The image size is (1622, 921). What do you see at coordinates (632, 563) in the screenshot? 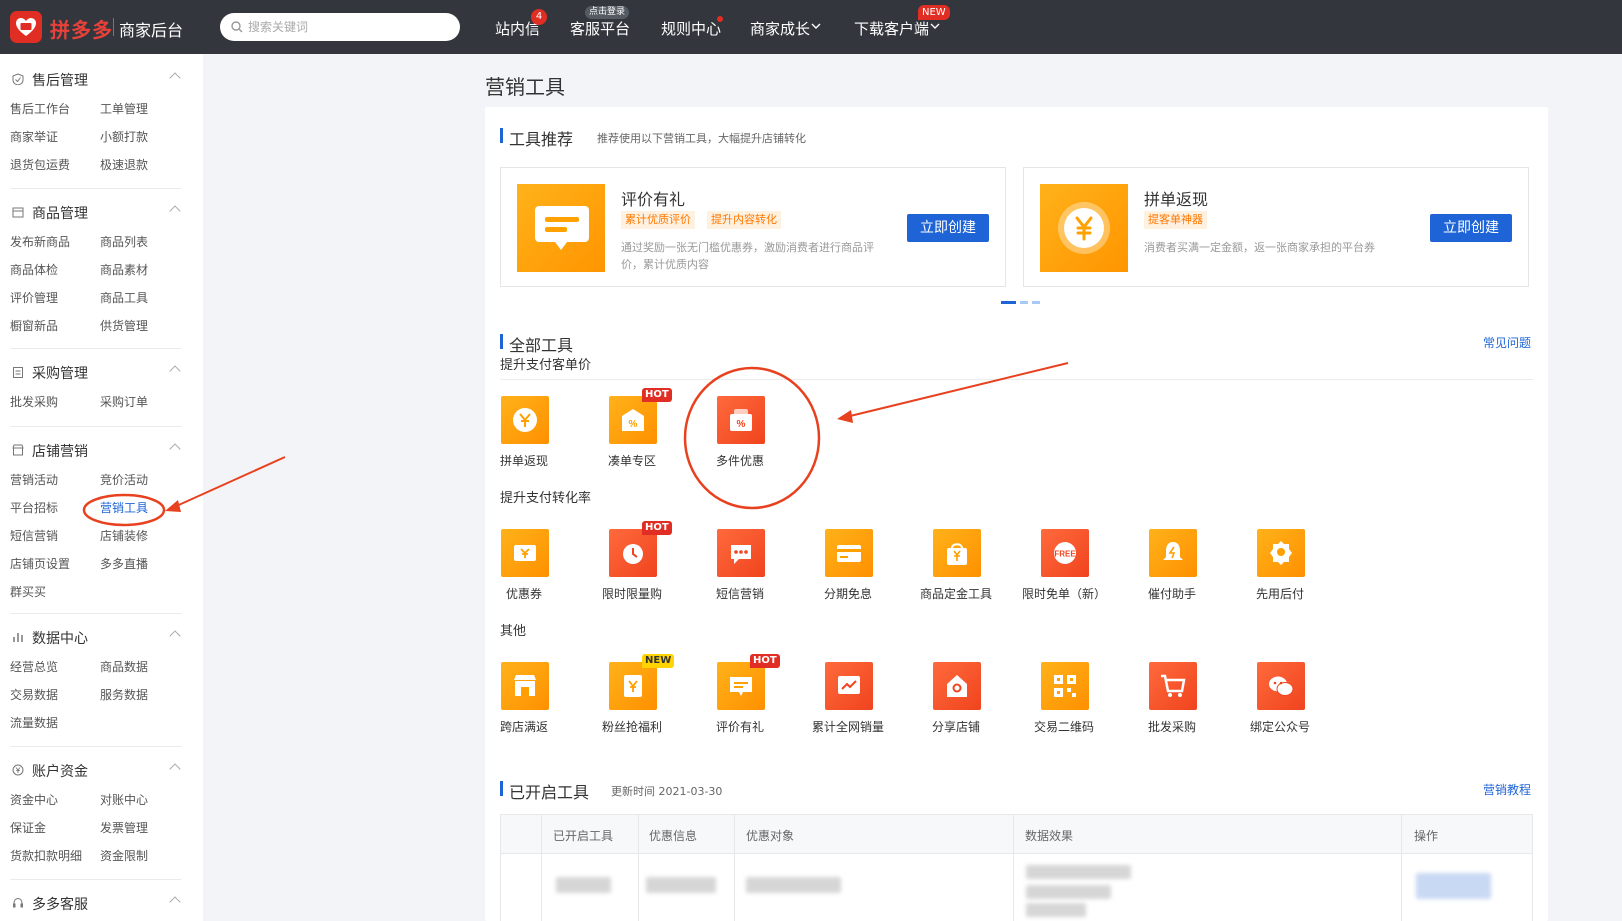
I see `tool-alarm-clock: HOT 限时限量购` at bounding box center [632, 563].